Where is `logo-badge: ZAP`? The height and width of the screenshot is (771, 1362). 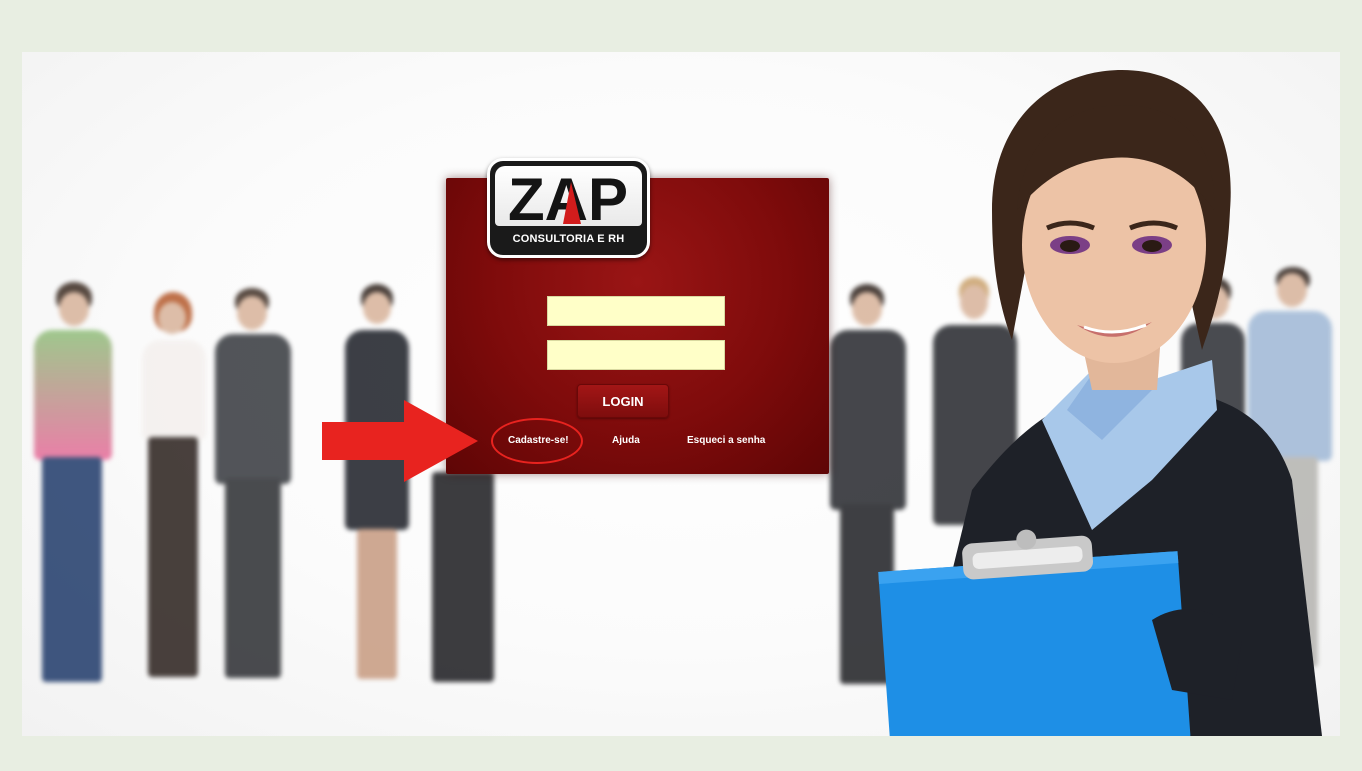 logo-badge: ZAP is located at coordinates (568, 196).